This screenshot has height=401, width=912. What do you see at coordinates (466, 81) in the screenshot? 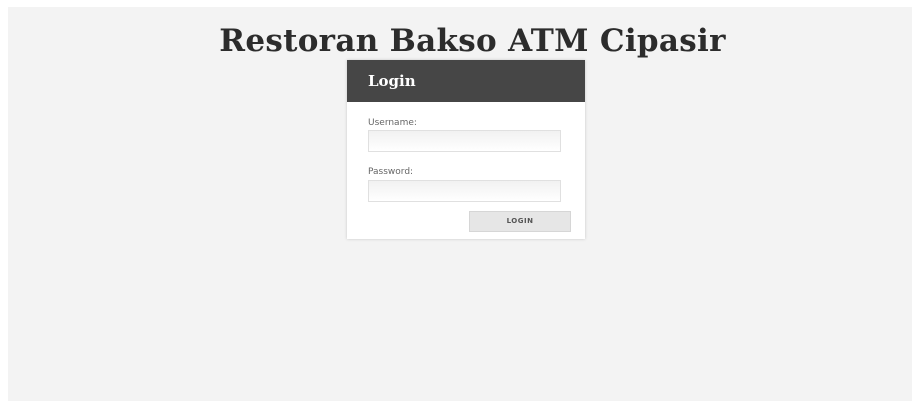
I see `login-heading: Login` at bounding box center [466, 81].